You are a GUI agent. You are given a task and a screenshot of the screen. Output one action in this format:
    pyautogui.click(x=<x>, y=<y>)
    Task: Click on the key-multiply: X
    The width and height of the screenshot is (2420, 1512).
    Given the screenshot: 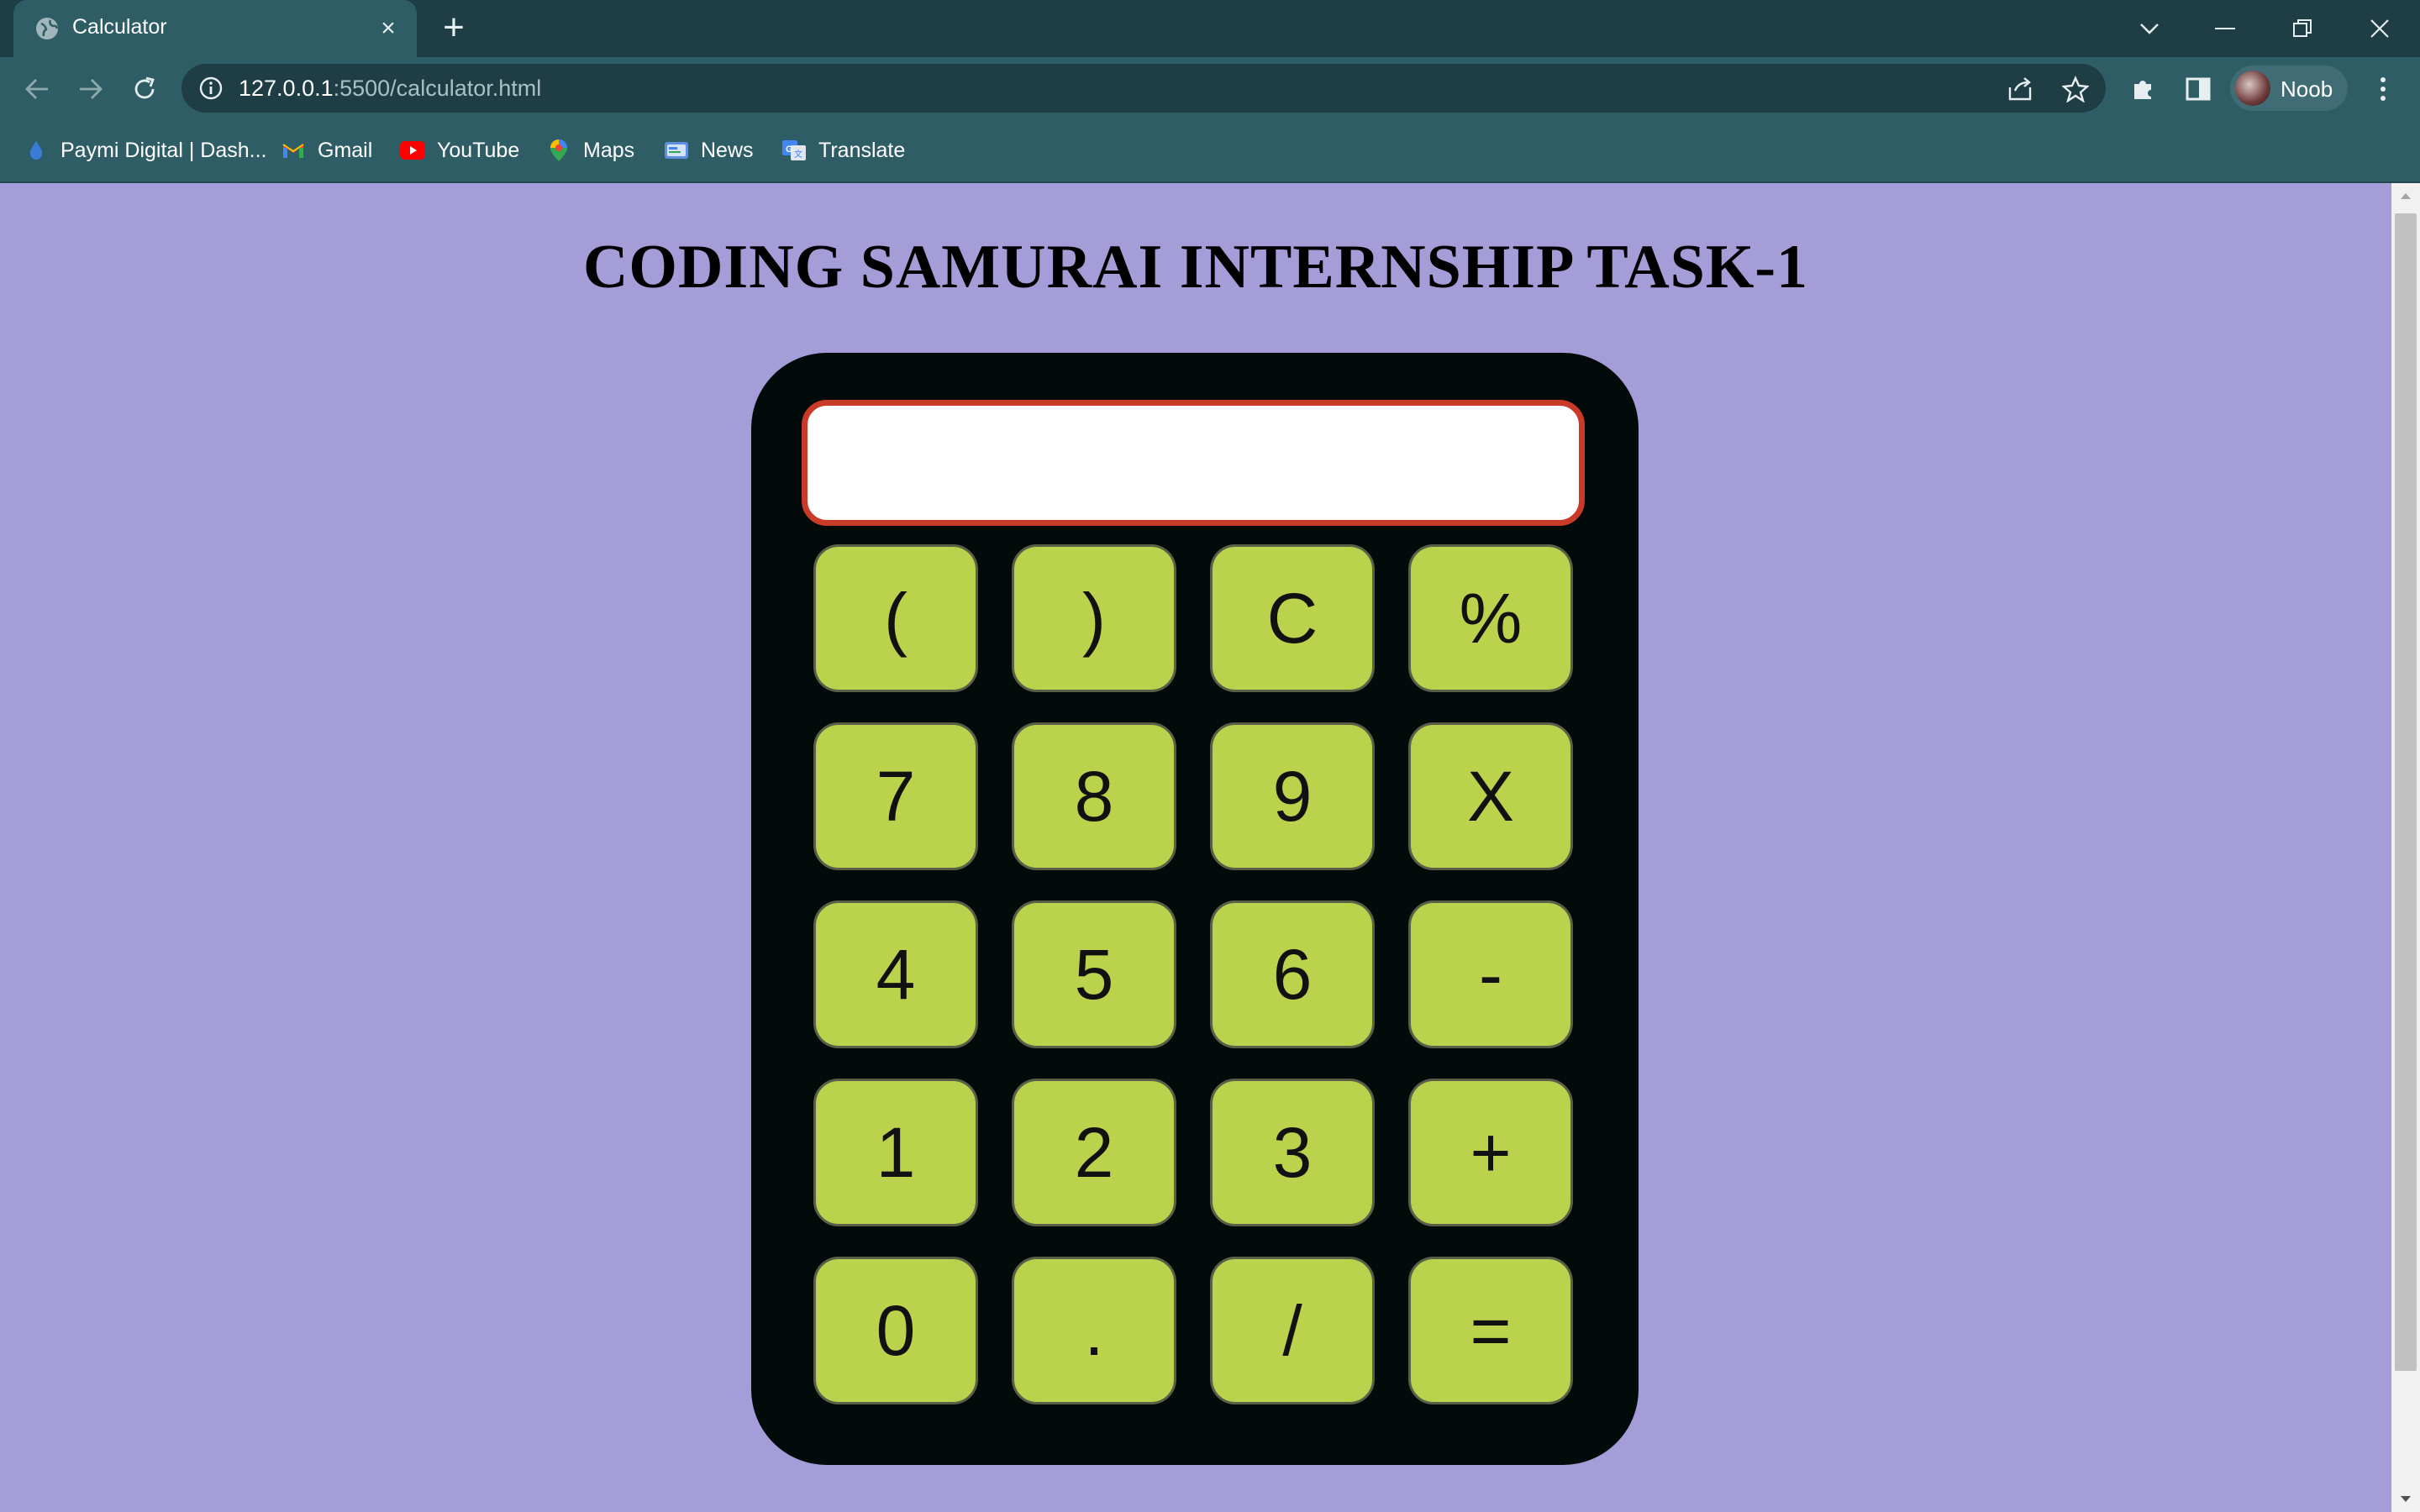 What is the action you would take?
    pyautogui.click(x=1490, y=796)
    